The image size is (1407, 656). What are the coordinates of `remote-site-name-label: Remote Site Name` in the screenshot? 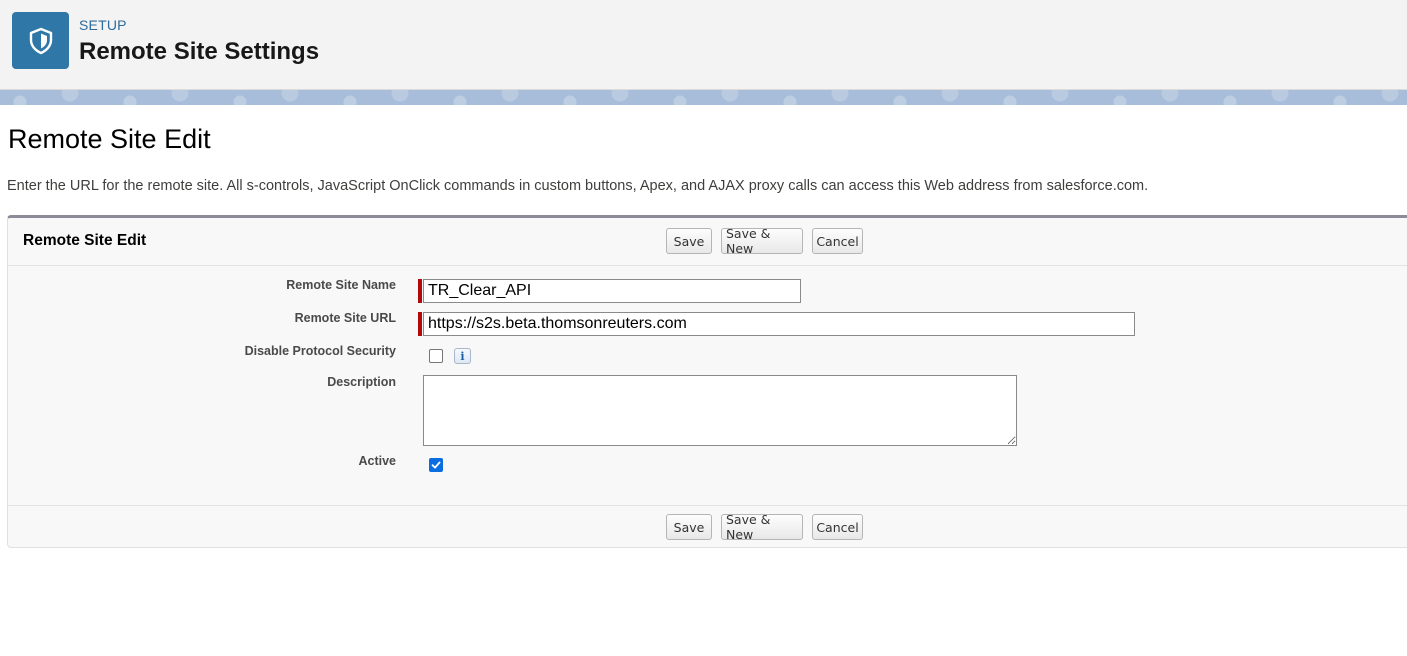 It's located at (341, 285).